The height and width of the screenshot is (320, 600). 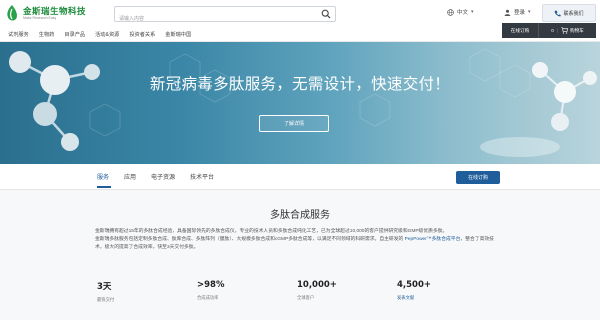 I want to click on logo-title: 金斯瑞生物科技, so click(x=55, y=10).